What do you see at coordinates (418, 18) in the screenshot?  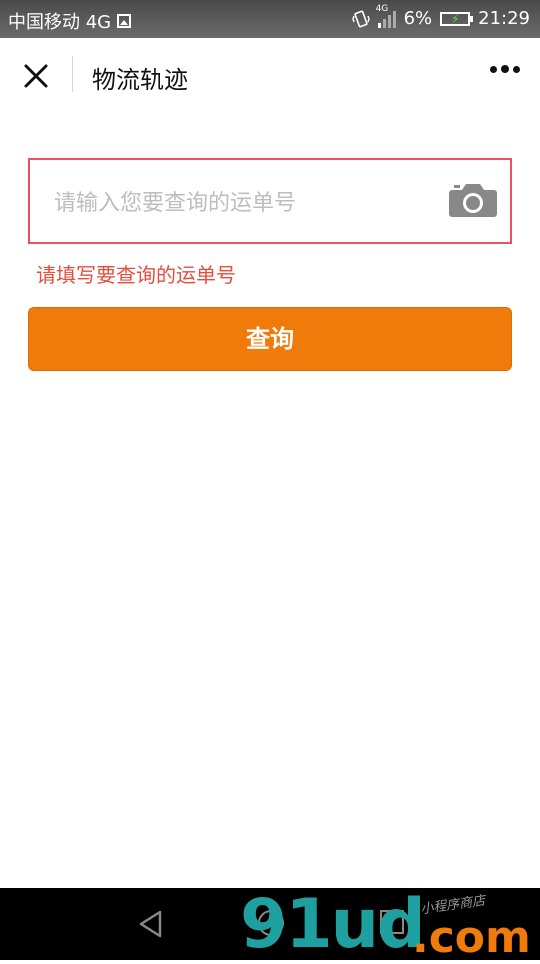 I see `battery-percent: 6%` at bounding box center [418, 18].